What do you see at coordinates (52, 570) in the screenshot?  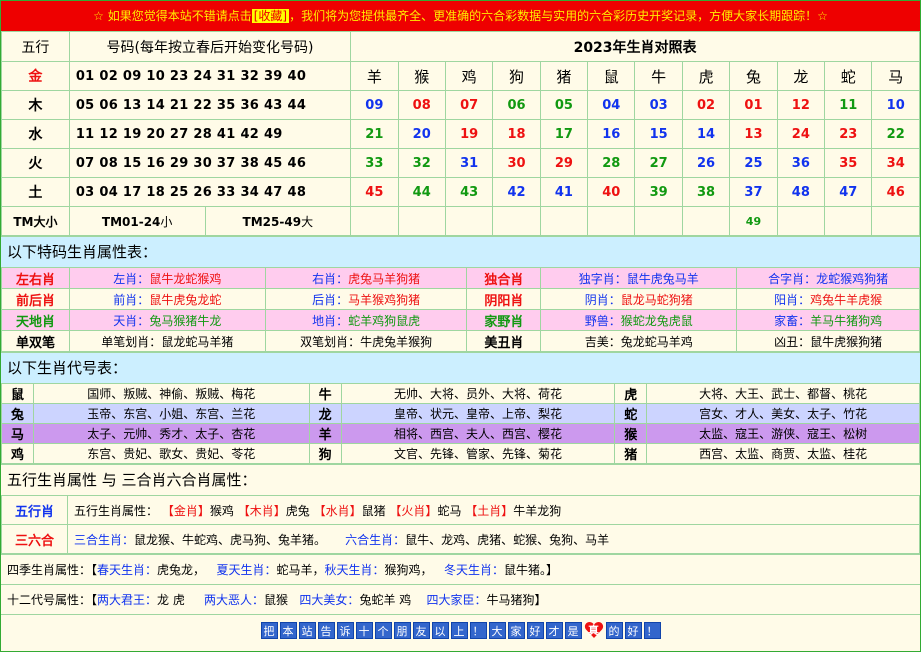 I see `season-prefix: 四季生肖属性：【` at bounding box center [52, 570].